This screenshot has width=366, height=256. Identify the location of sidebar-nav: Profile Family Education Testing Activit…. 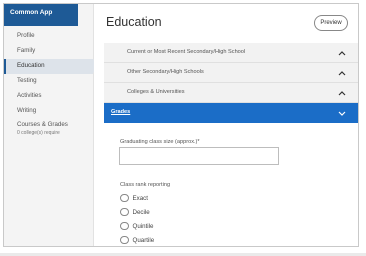
(52, 85).